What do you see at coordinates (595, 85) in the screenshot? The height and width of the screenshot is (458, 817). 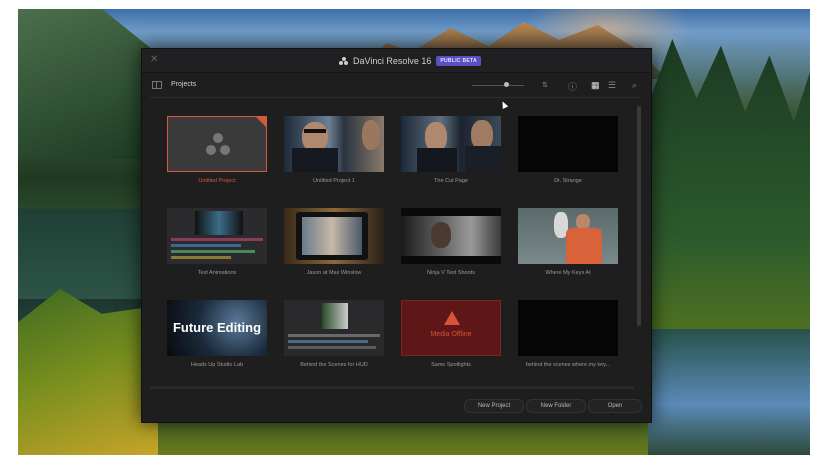 I see `grid-view-icon: ▦` at bounding box center [595, 85].